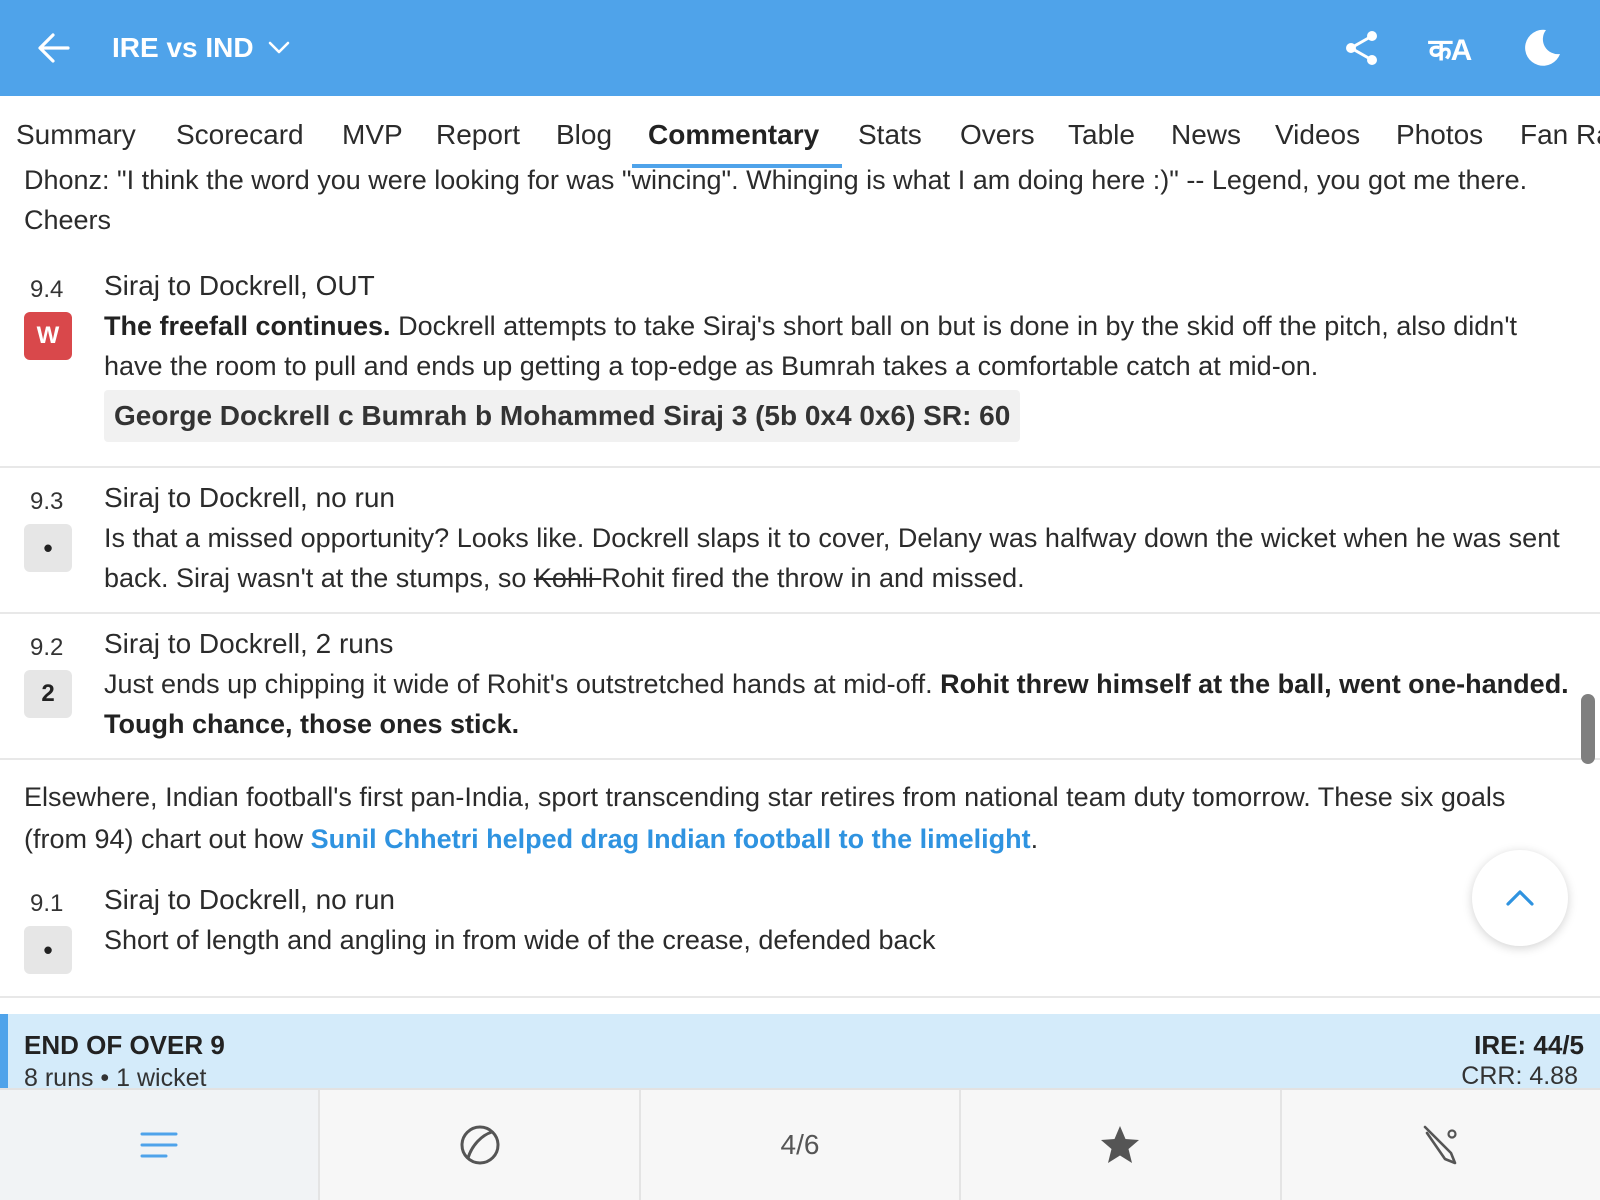 Image resolution: width=1600 pixels, height=1200 pixels. I want to click on back-arrow-icon, so click(54, 48).